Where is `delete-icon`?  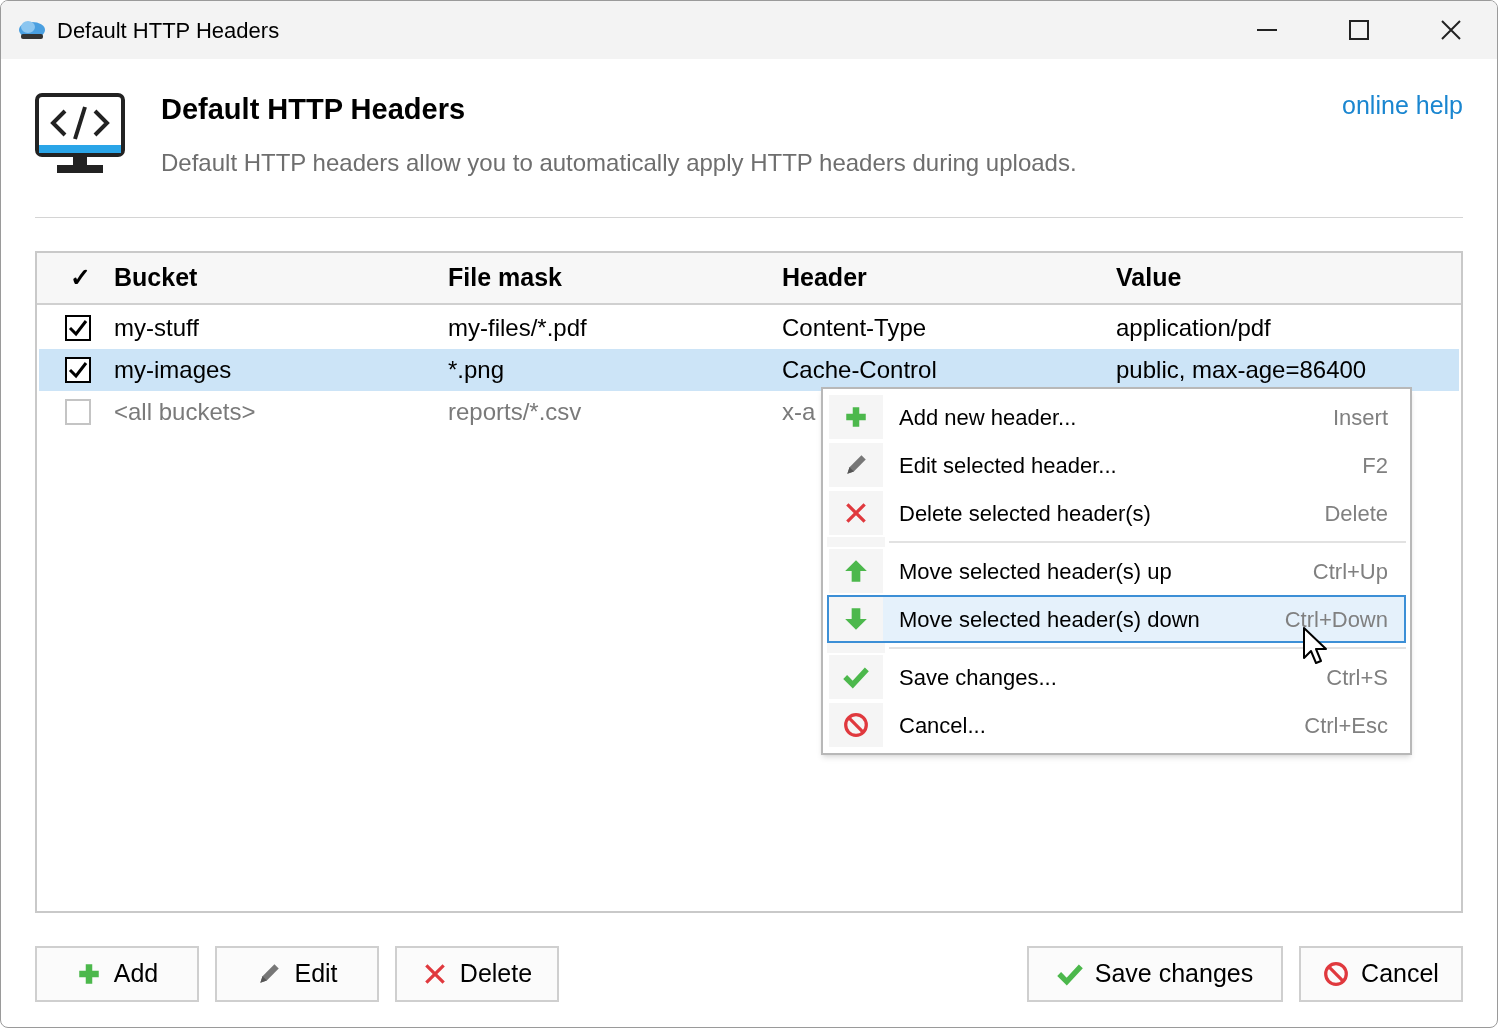
delete-icon is located at coordinates (856, 513).